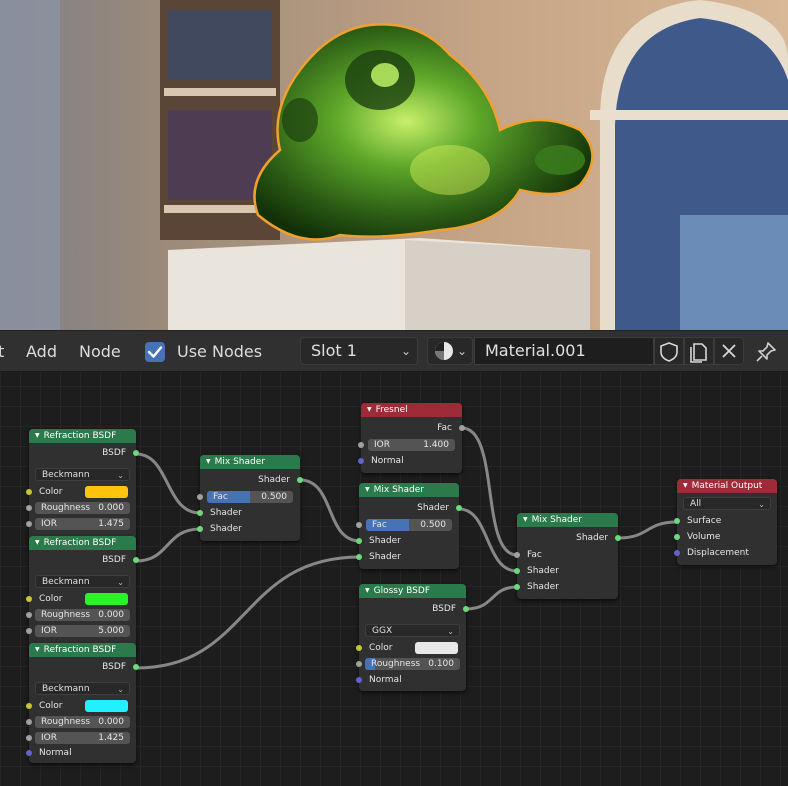 The height and width of the screenshot is (786, 788). I want to click on pin-icon, so click(766, 352).